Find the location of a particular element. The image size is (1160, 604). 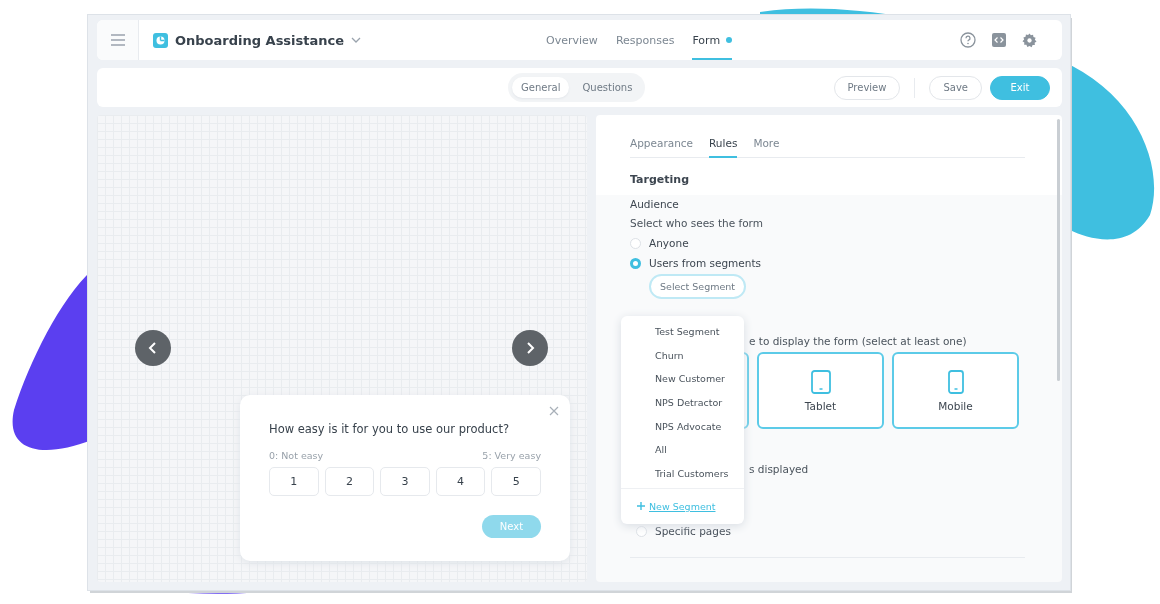

question-text: How easy is it for you to use our product? is located at coordinates (390, 429).